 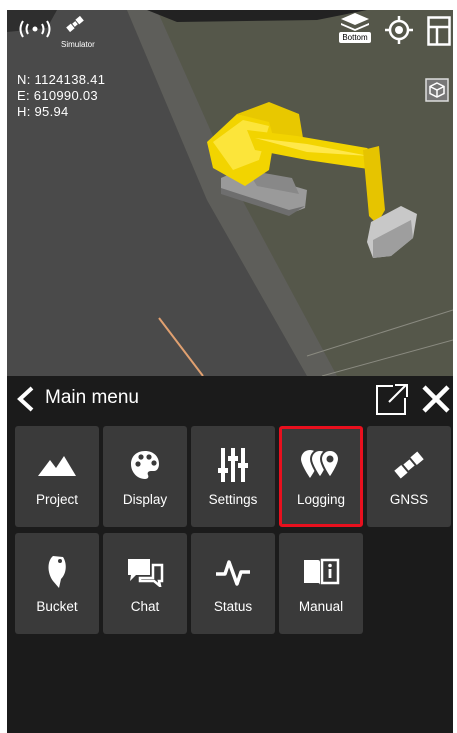 What do you see at coordinates (43, 111) in the screenshot?
I see `height-coordinate: H: 95.94` at bounding box center [43, 111].